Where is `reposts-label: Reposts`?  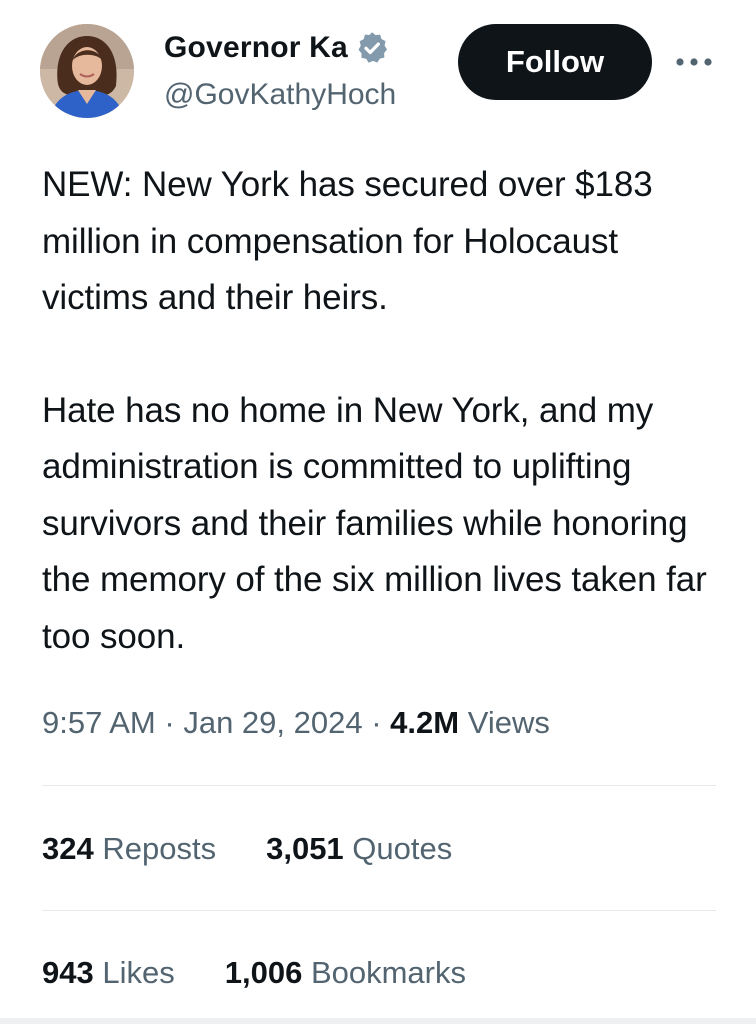 reposts-label: Reposts is located at coordinates (159, 848).